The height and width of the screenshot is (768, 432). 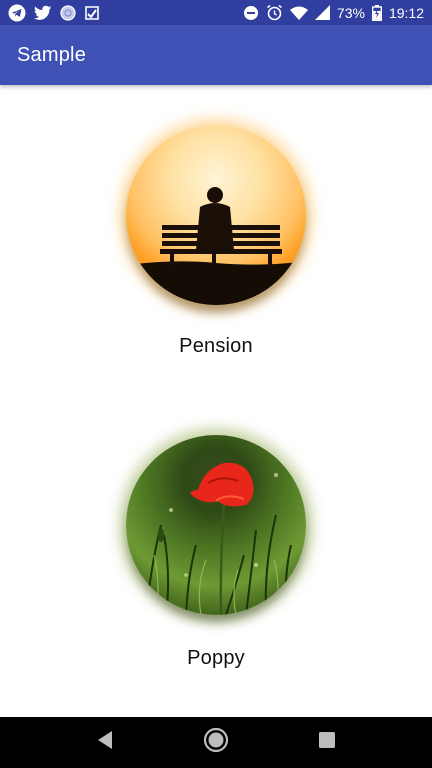 What do you see at coordinates (376, 12) in the screenshot?
I see `battery-icon` at bounding box center [376, 12].